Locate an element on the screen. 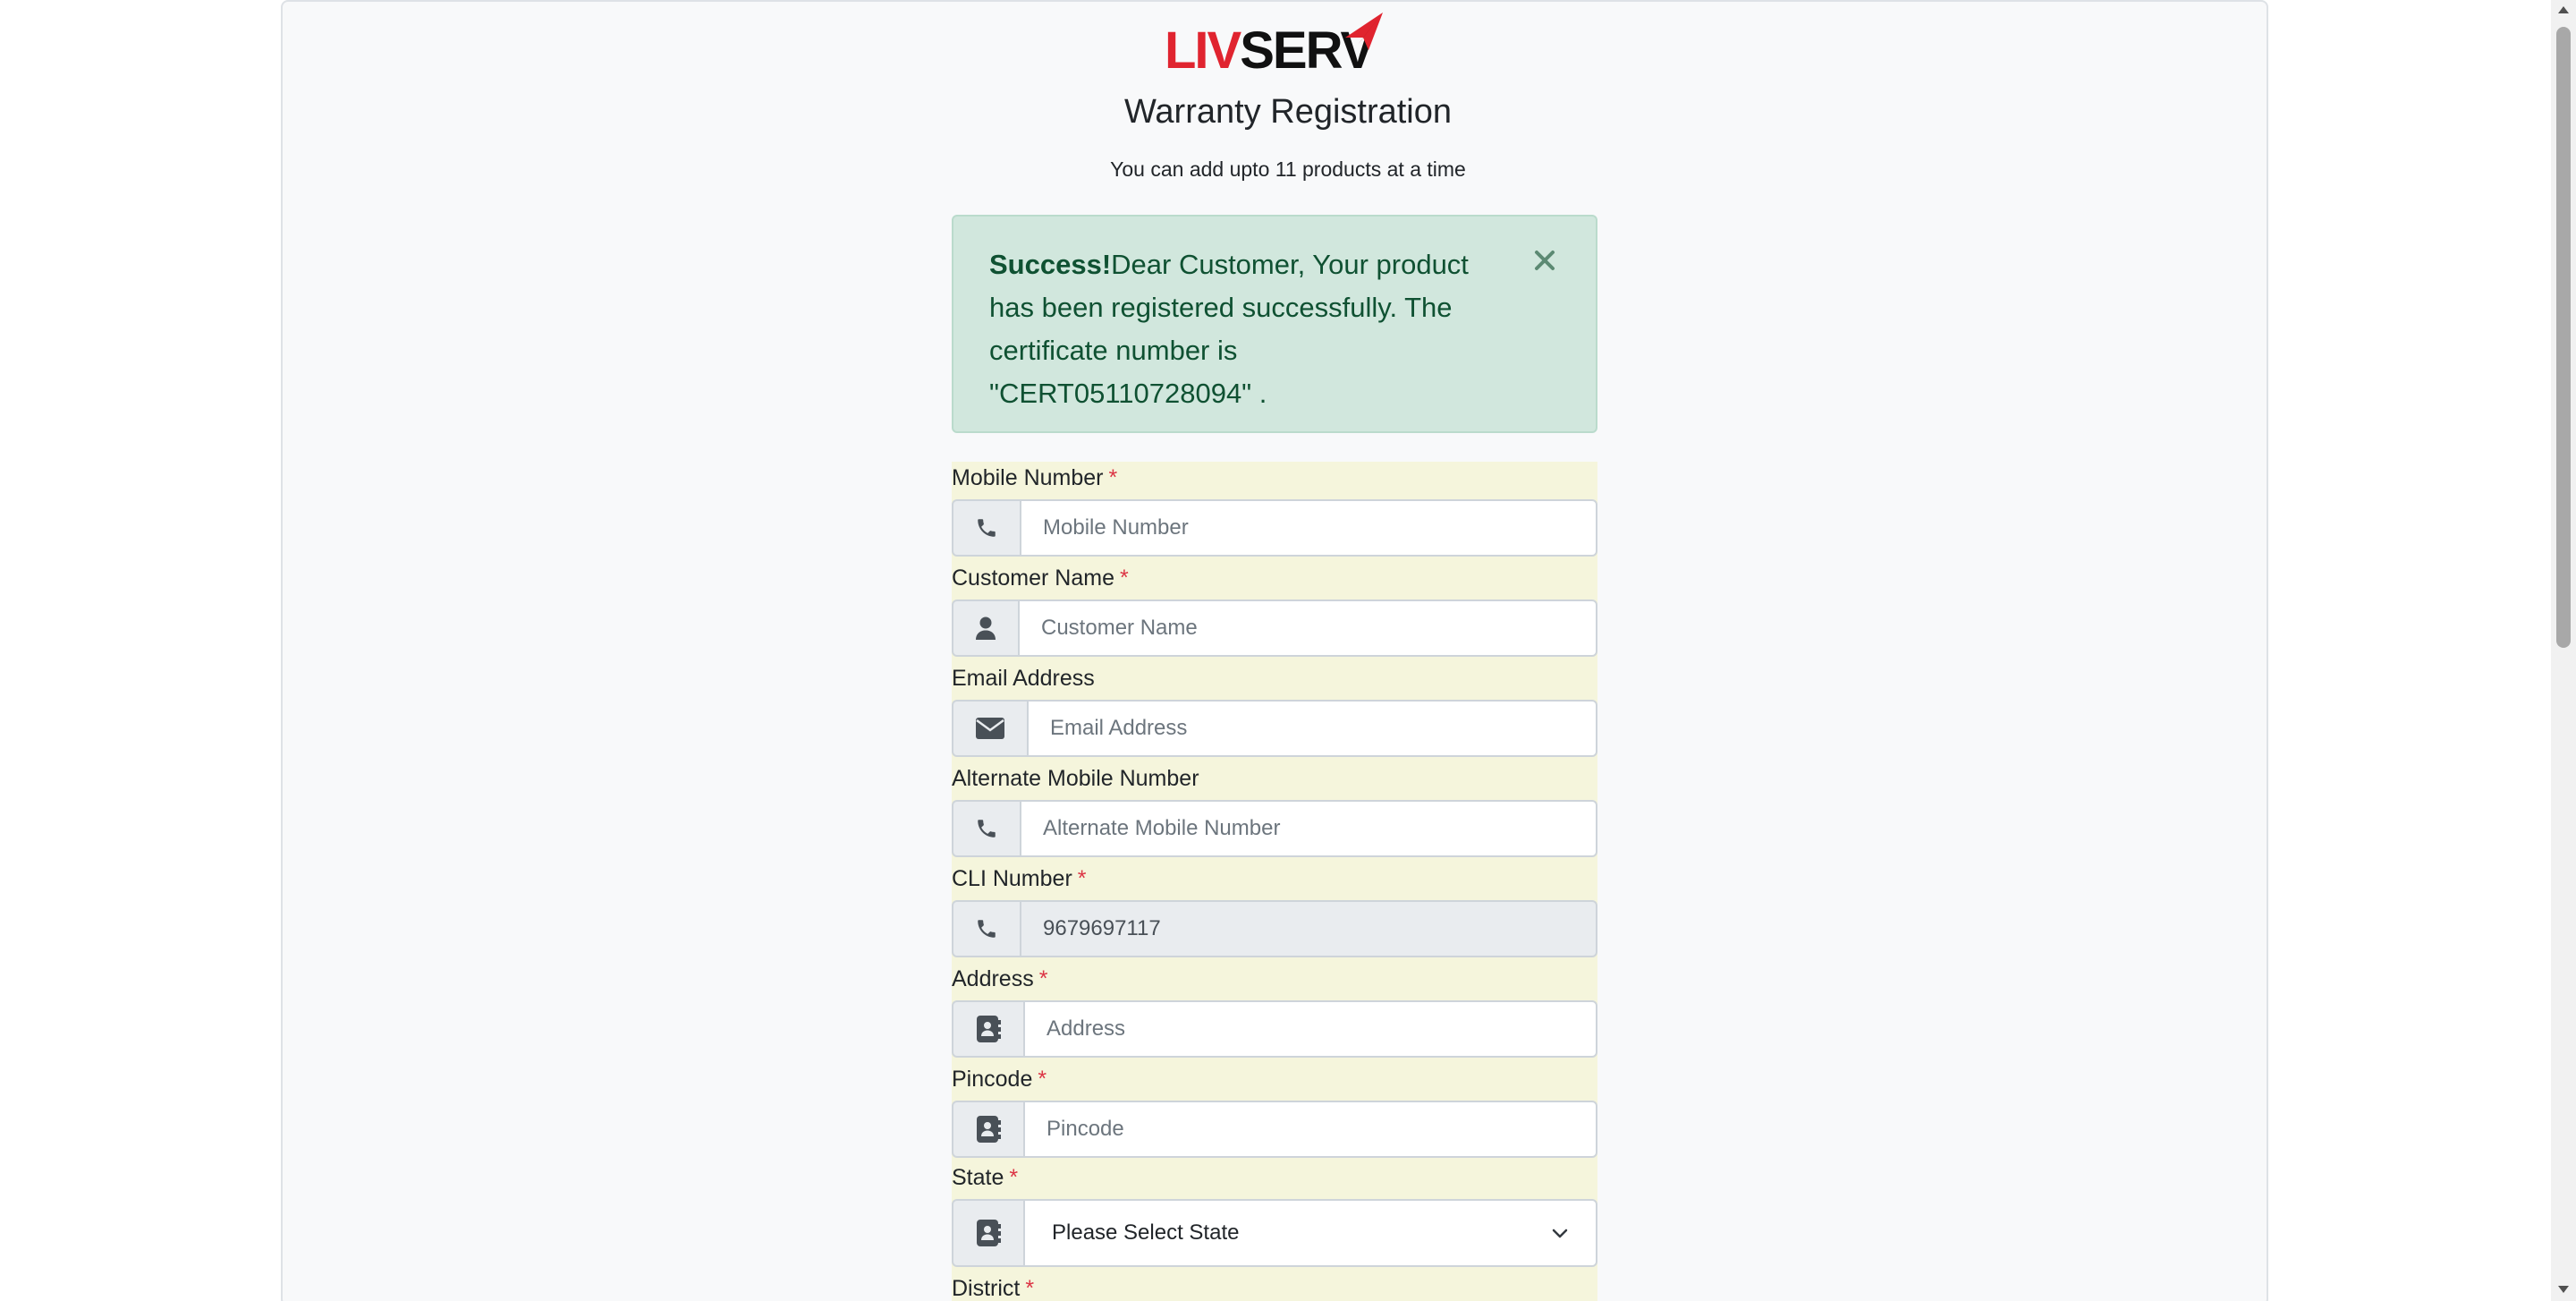  vertical-scrollbar is located at coordinates (2563, 650).